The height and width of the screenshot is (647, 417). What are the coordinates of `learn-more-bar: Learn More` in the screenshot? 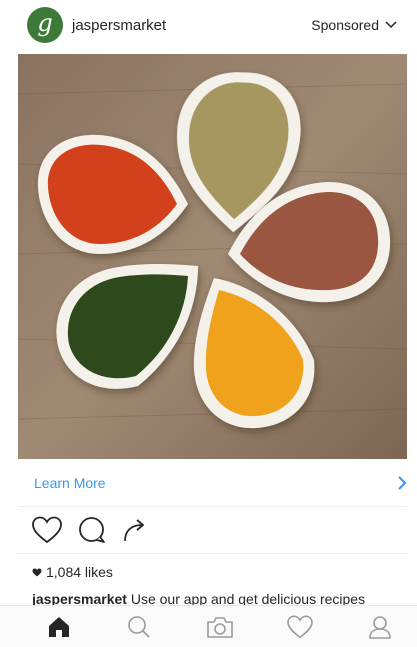 It's located at (212, 483).